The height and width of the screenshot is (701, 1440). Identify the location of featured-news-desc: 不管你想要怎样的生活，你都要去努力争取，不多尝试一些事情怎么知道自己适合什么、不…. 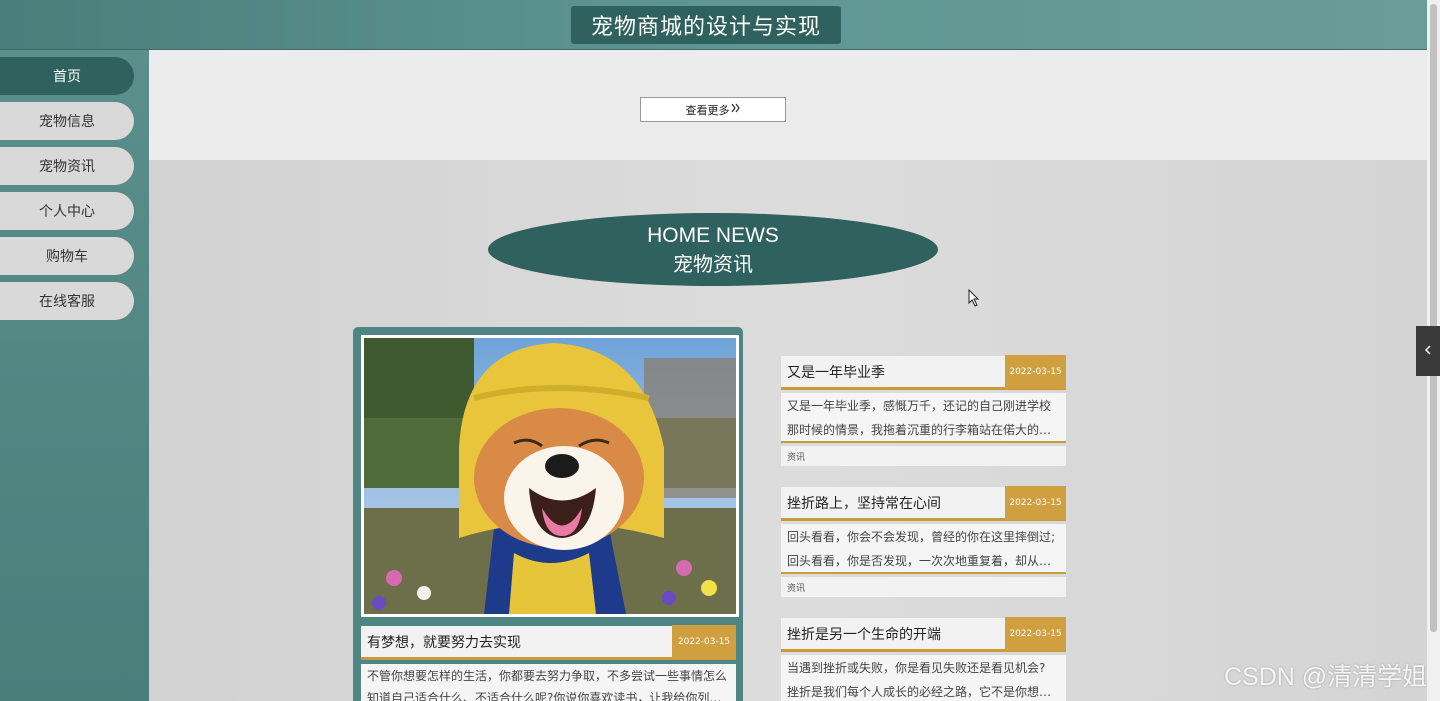
(548, 682).